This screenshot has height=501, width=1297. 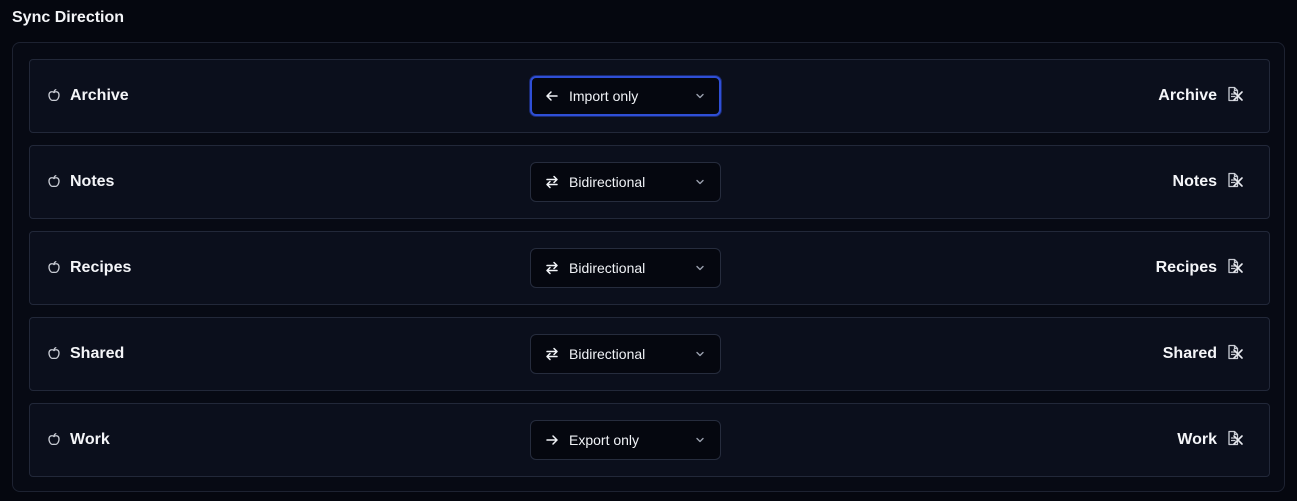 I want to click on sync-row-notes: Notes Bidirectional Notes, so click(x=649, y=182).